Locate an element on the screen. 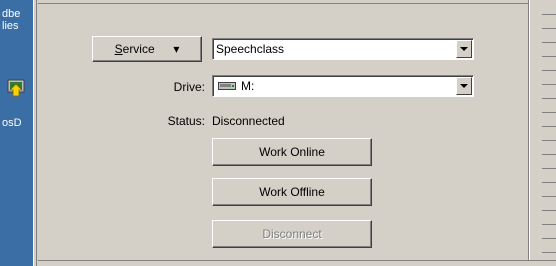  window-bottom-edge is located at coordinates (297, 263).